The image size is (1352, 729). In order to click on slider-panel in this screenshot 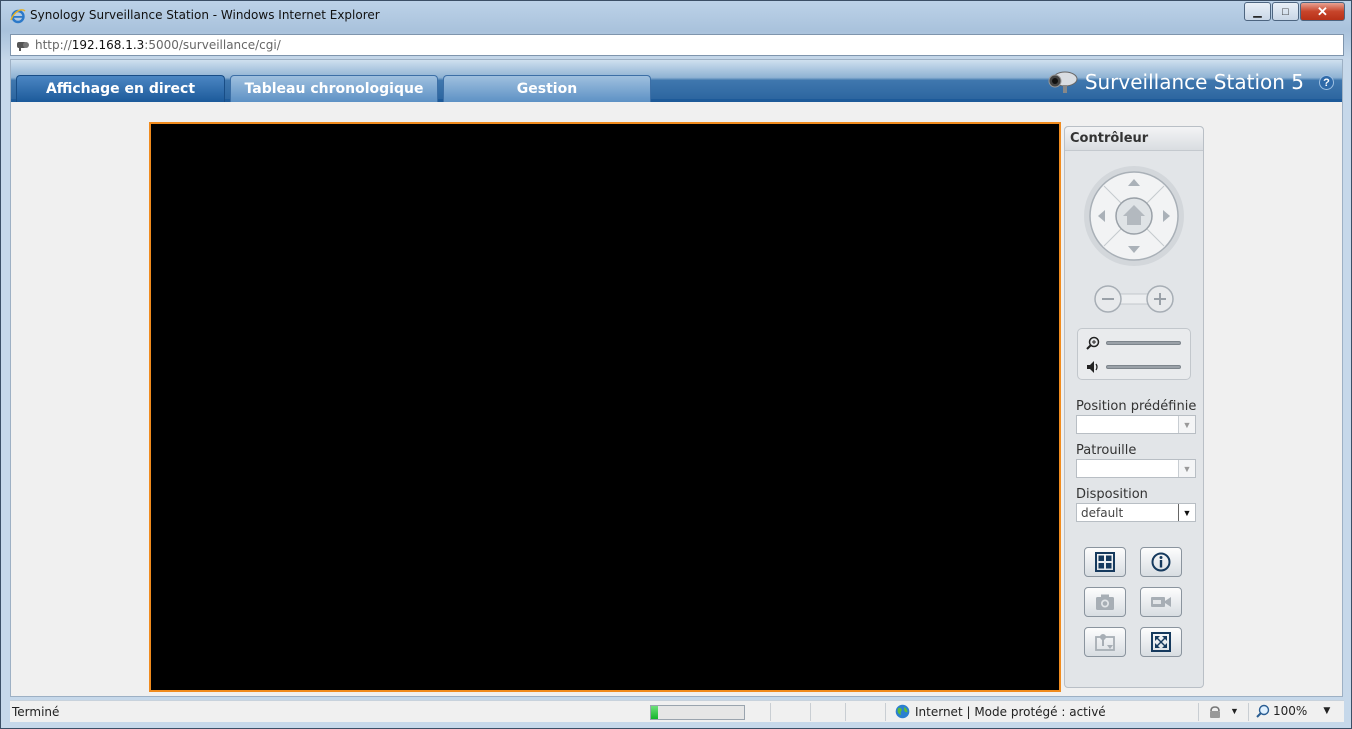, I will do `click(1134, 354)`.